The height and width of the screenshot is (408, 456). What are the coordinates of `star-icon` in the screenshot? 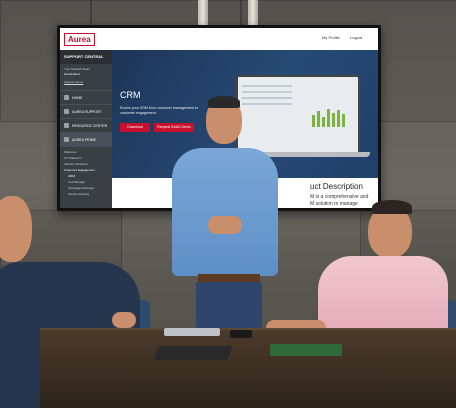 It's located at (66, 139).